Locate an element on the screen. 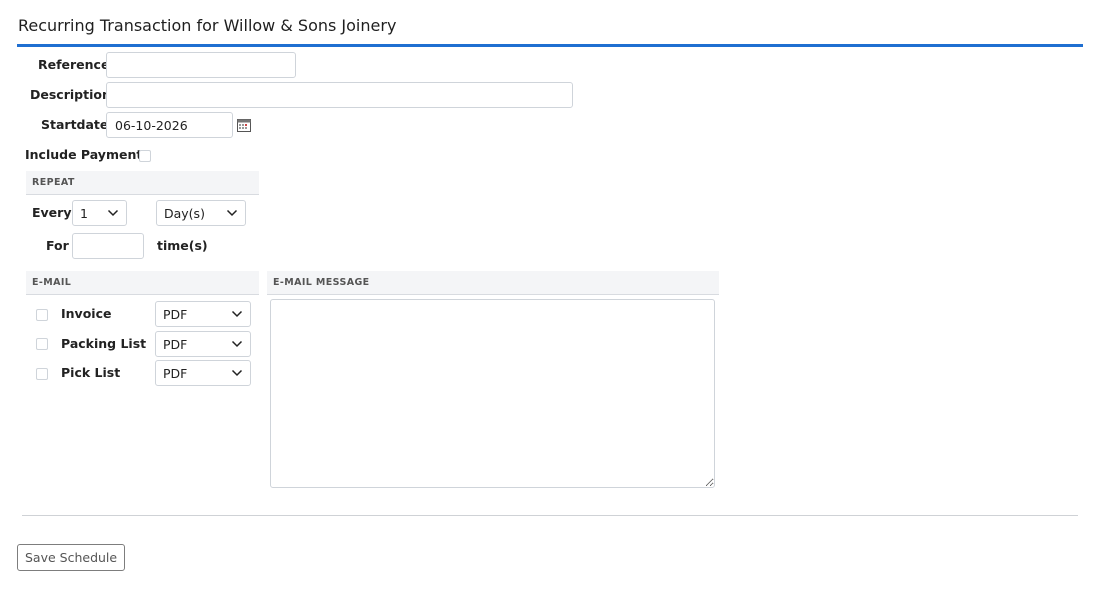 The height and width of the screenshot is (589, 1100). email-message-section-heading: E-MAIL MESSAGE is located at coordinates (493, 283).